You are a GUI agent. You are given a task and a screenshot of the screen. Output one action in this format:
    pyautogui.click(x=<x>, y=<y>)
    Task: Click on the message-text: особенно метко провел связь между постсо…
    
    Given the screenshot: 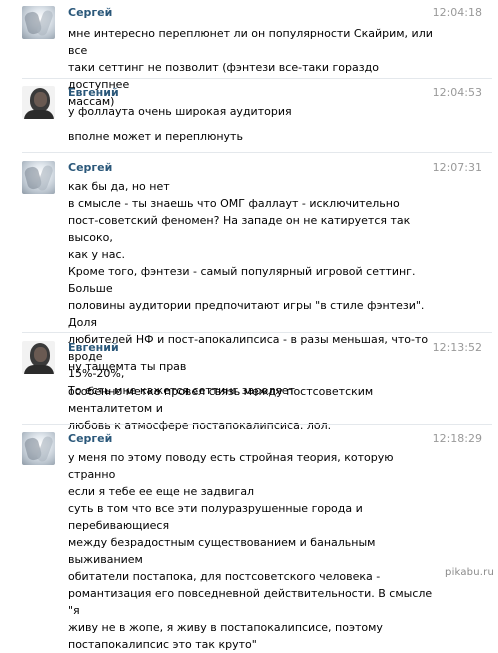 What is the action you would take?
    pyautogui.click(x=221, y=408)
    